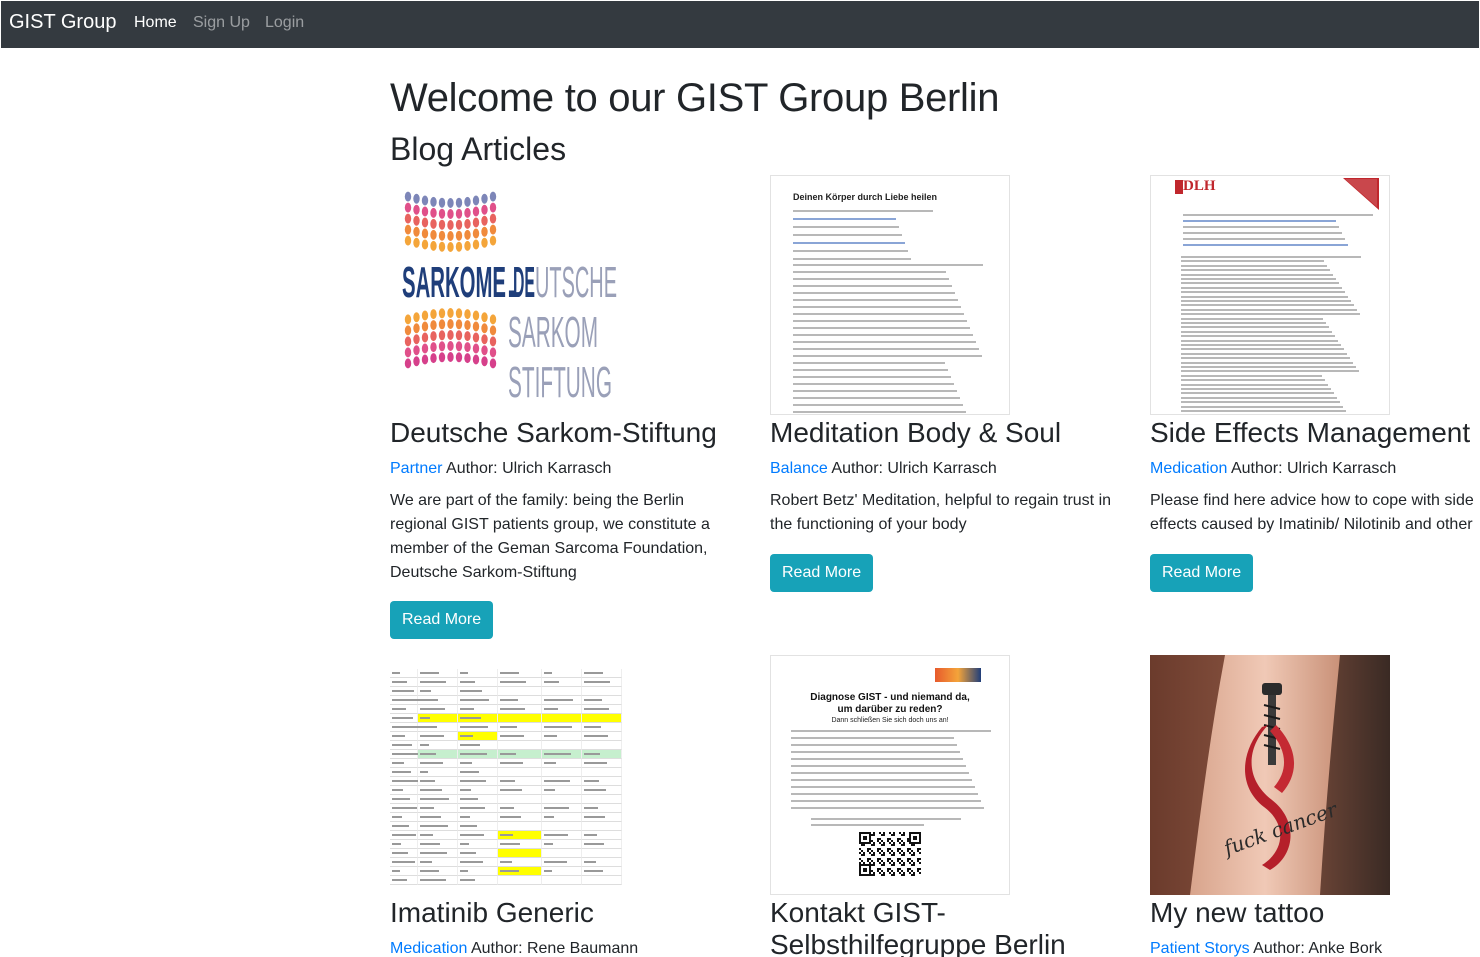 Image resolution: width=1480 pixels, height=957 pixels. What do you see at coordinates (1199, 186) in the screenshot?
I see `doc-logo: DLH` at bounding box center [1199, 186].